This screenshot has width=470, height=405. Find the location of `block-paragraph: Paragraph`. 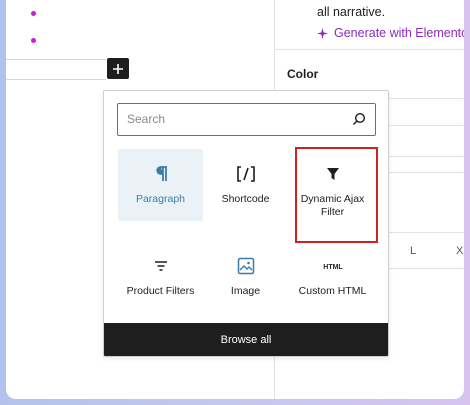

block-paragraph: Paragraph is located at coordinates (160, 185).